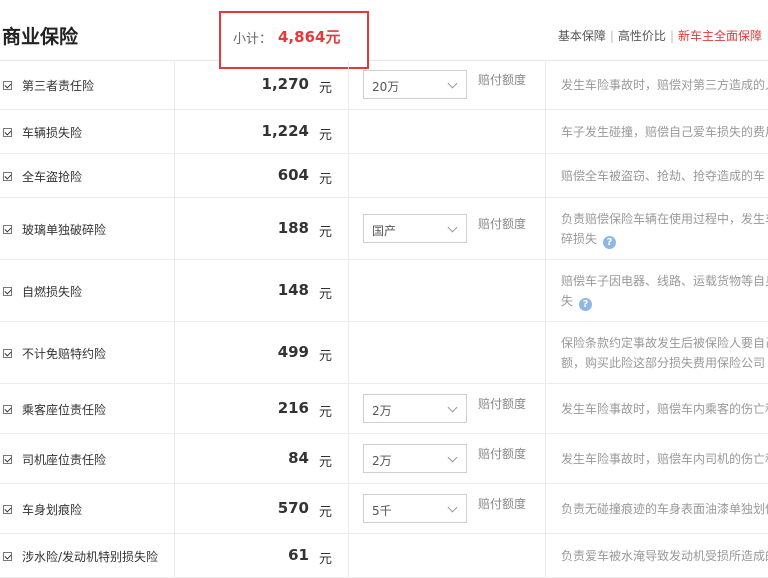  Describe the element at coordinates (64, 460) in the screenshot. I see `insurance-name: 司机座位责任险` at that location.